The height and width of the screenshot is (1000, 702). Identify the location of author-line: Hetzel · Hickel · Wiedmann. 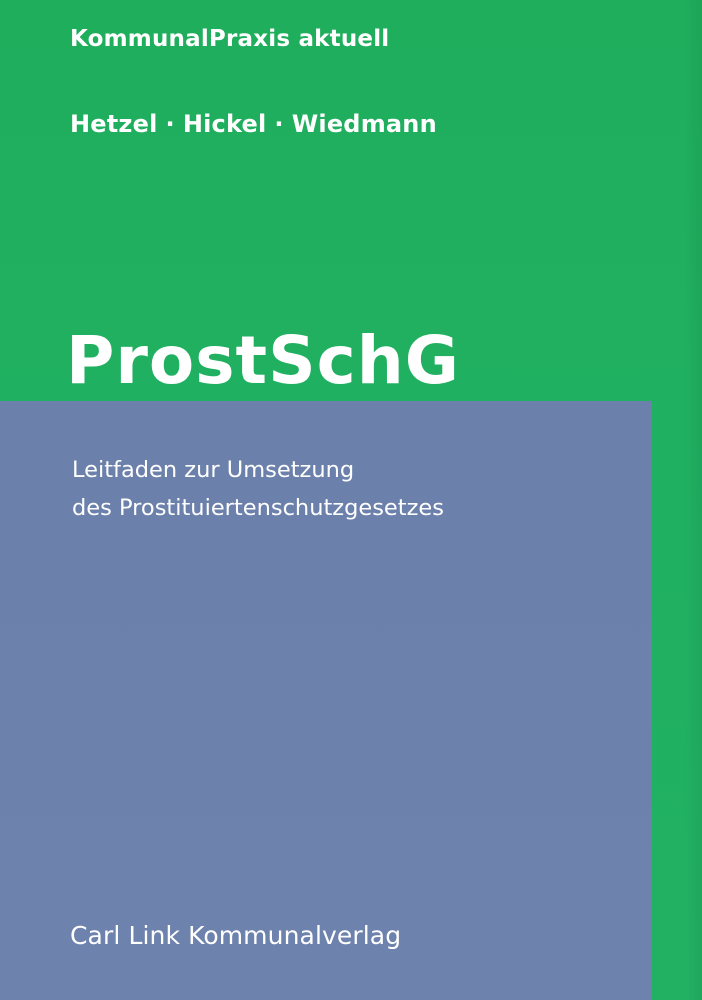
(253, 124).